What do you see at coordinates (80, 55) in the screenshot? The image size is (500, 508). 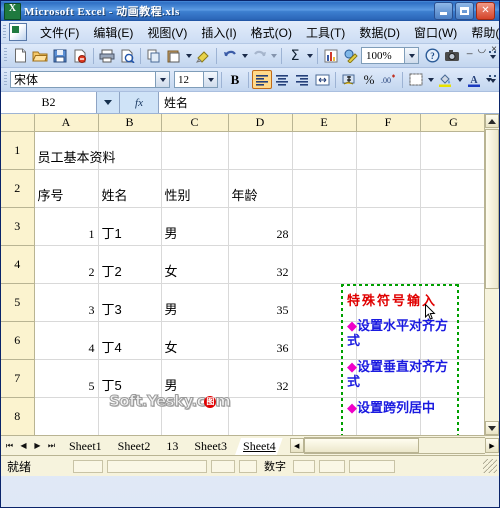 I see `permission-icon` at bounding box center [80, 55].